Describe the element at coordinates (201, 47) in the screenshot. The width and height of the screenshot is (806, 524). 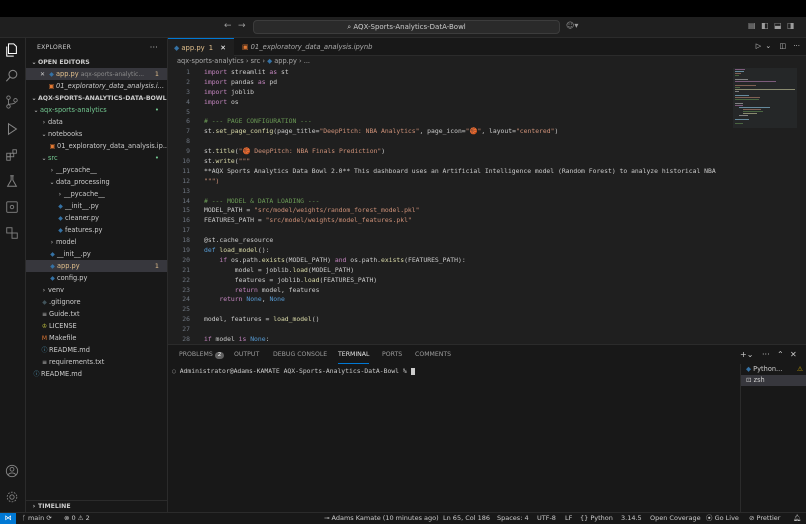
I see `tab-app-py: ◆ app.py 1 ✕` at that location.